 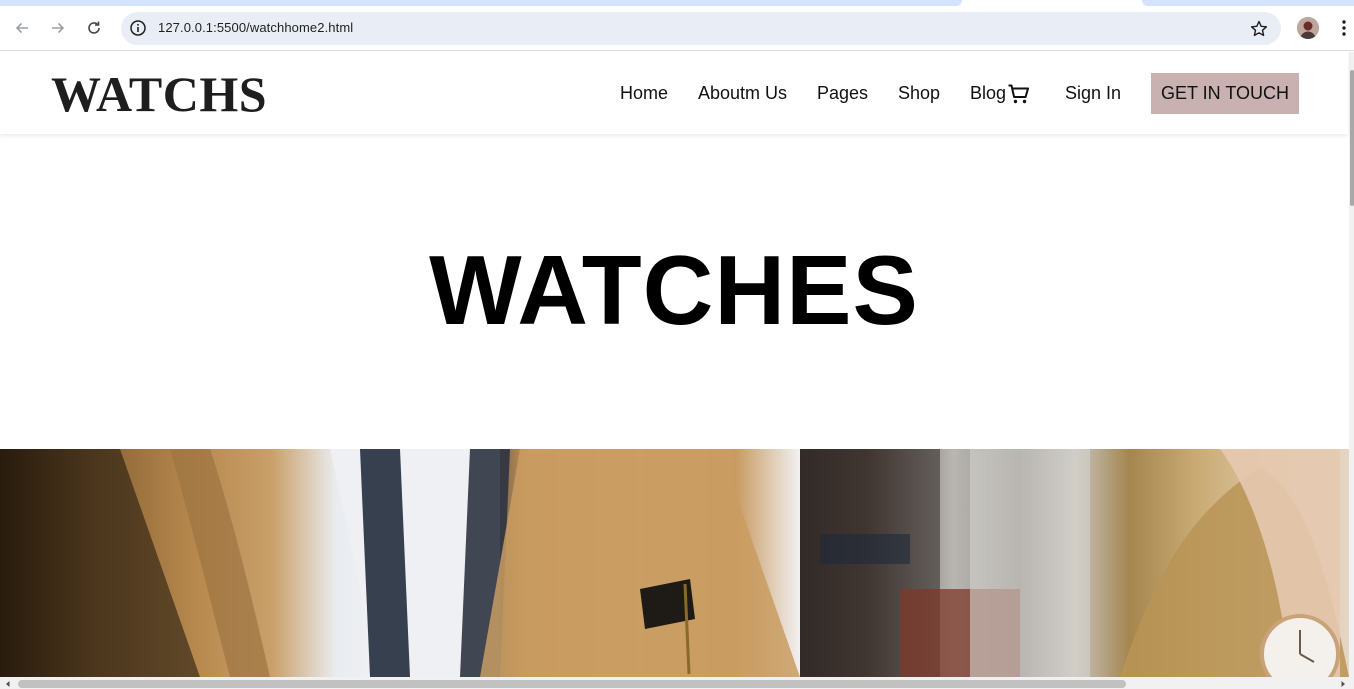 I want to click on arrow-right-icon, so click(x=58, y=28).